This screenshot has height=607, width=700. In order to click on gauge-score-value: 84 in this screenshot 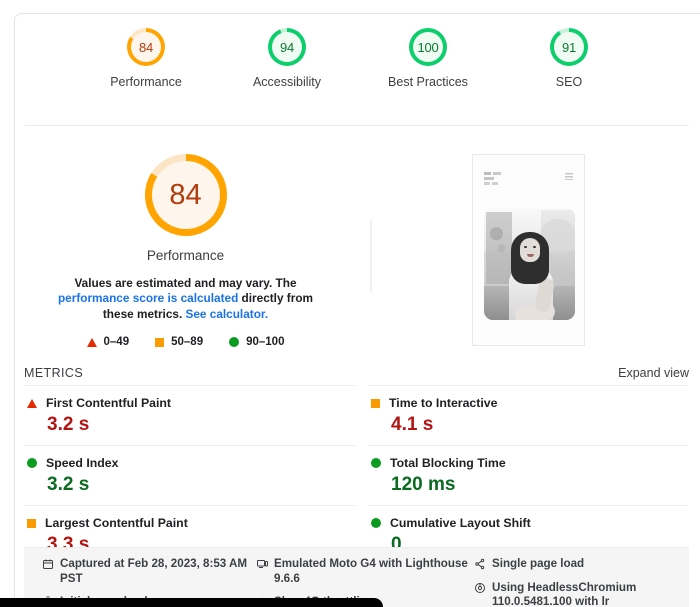, I will do `click(146, 47)`.